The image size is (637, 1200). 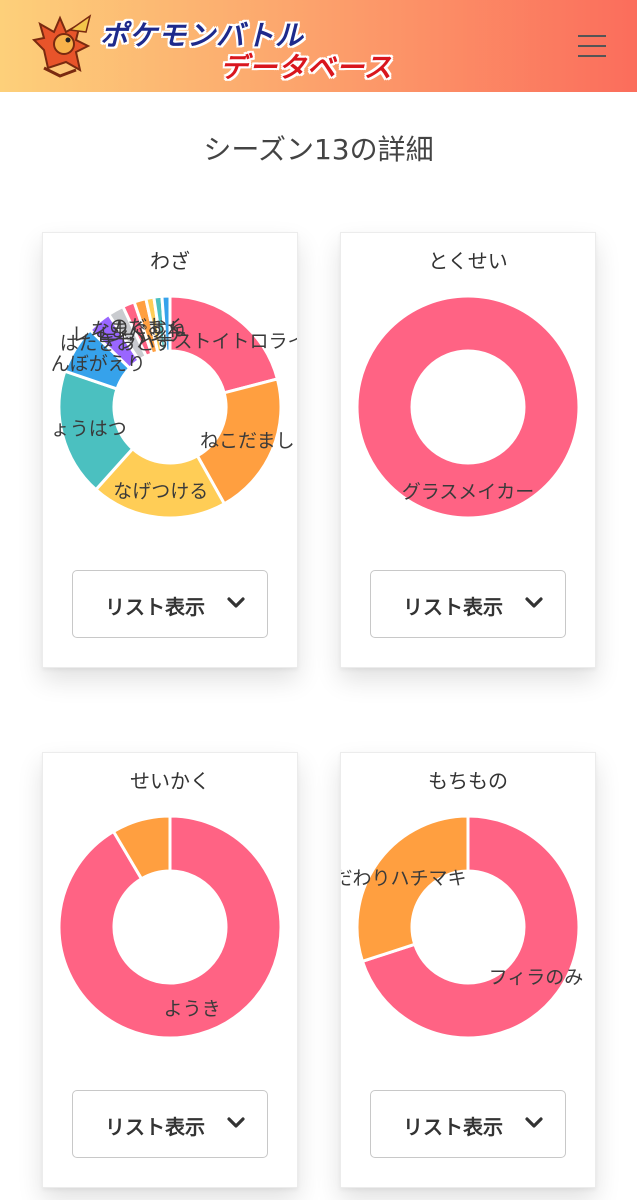 I want to click on waza-label-3: ょうはつ, so click(x=89, y=429).